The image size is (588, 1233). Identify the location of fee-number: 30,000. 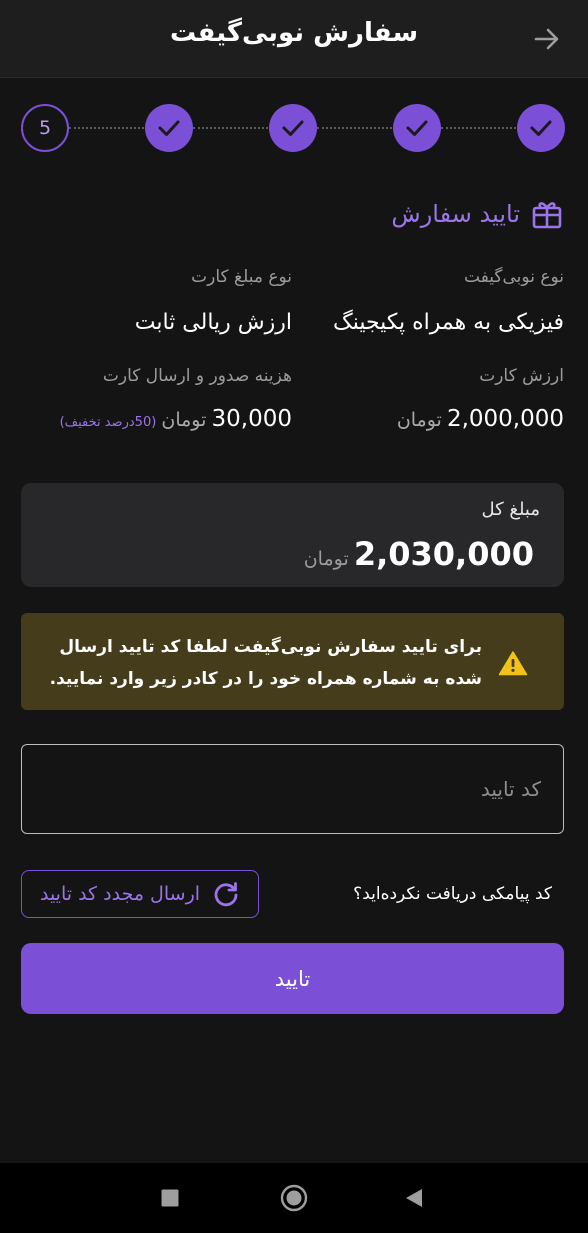
(251, 419).